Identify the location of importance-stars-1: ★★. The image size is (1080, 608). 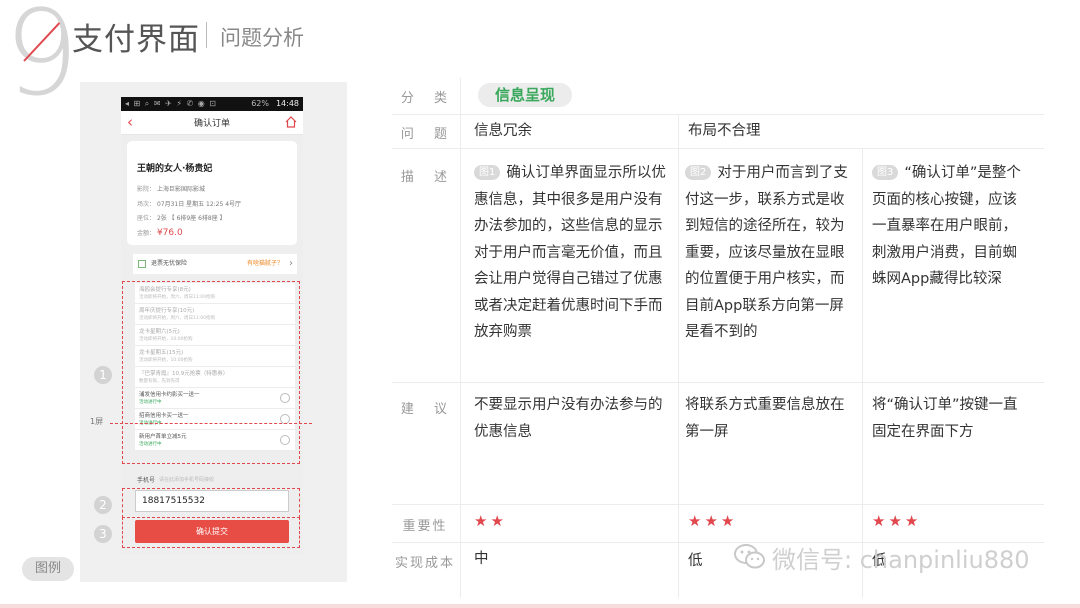
(490, 521).